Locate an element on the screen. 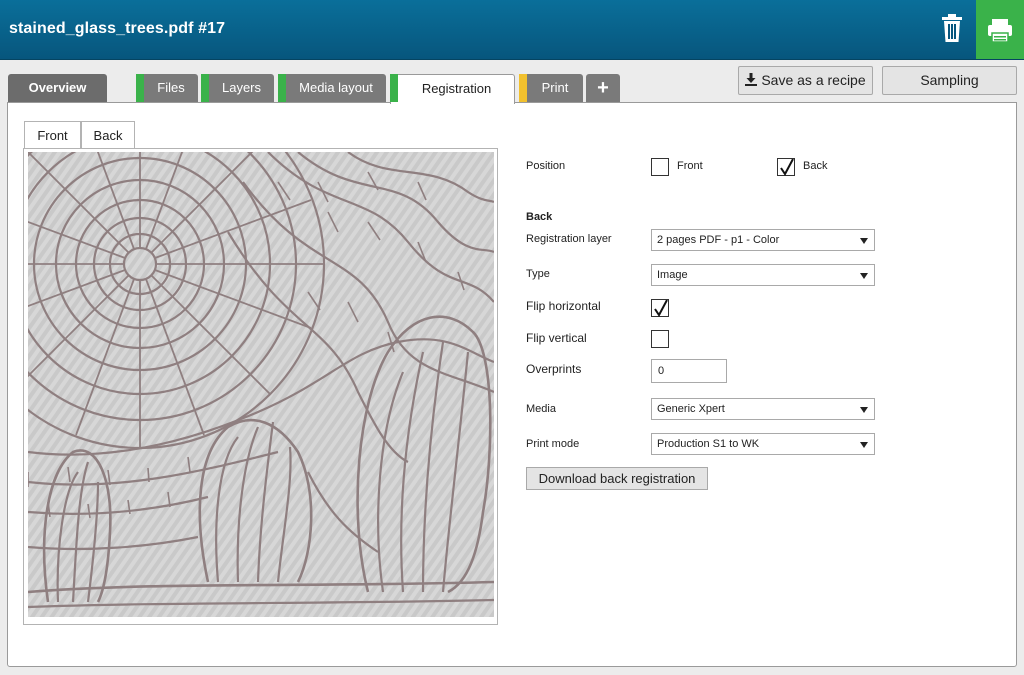  tab-layers: Layers is located at coordinates (237, 88).